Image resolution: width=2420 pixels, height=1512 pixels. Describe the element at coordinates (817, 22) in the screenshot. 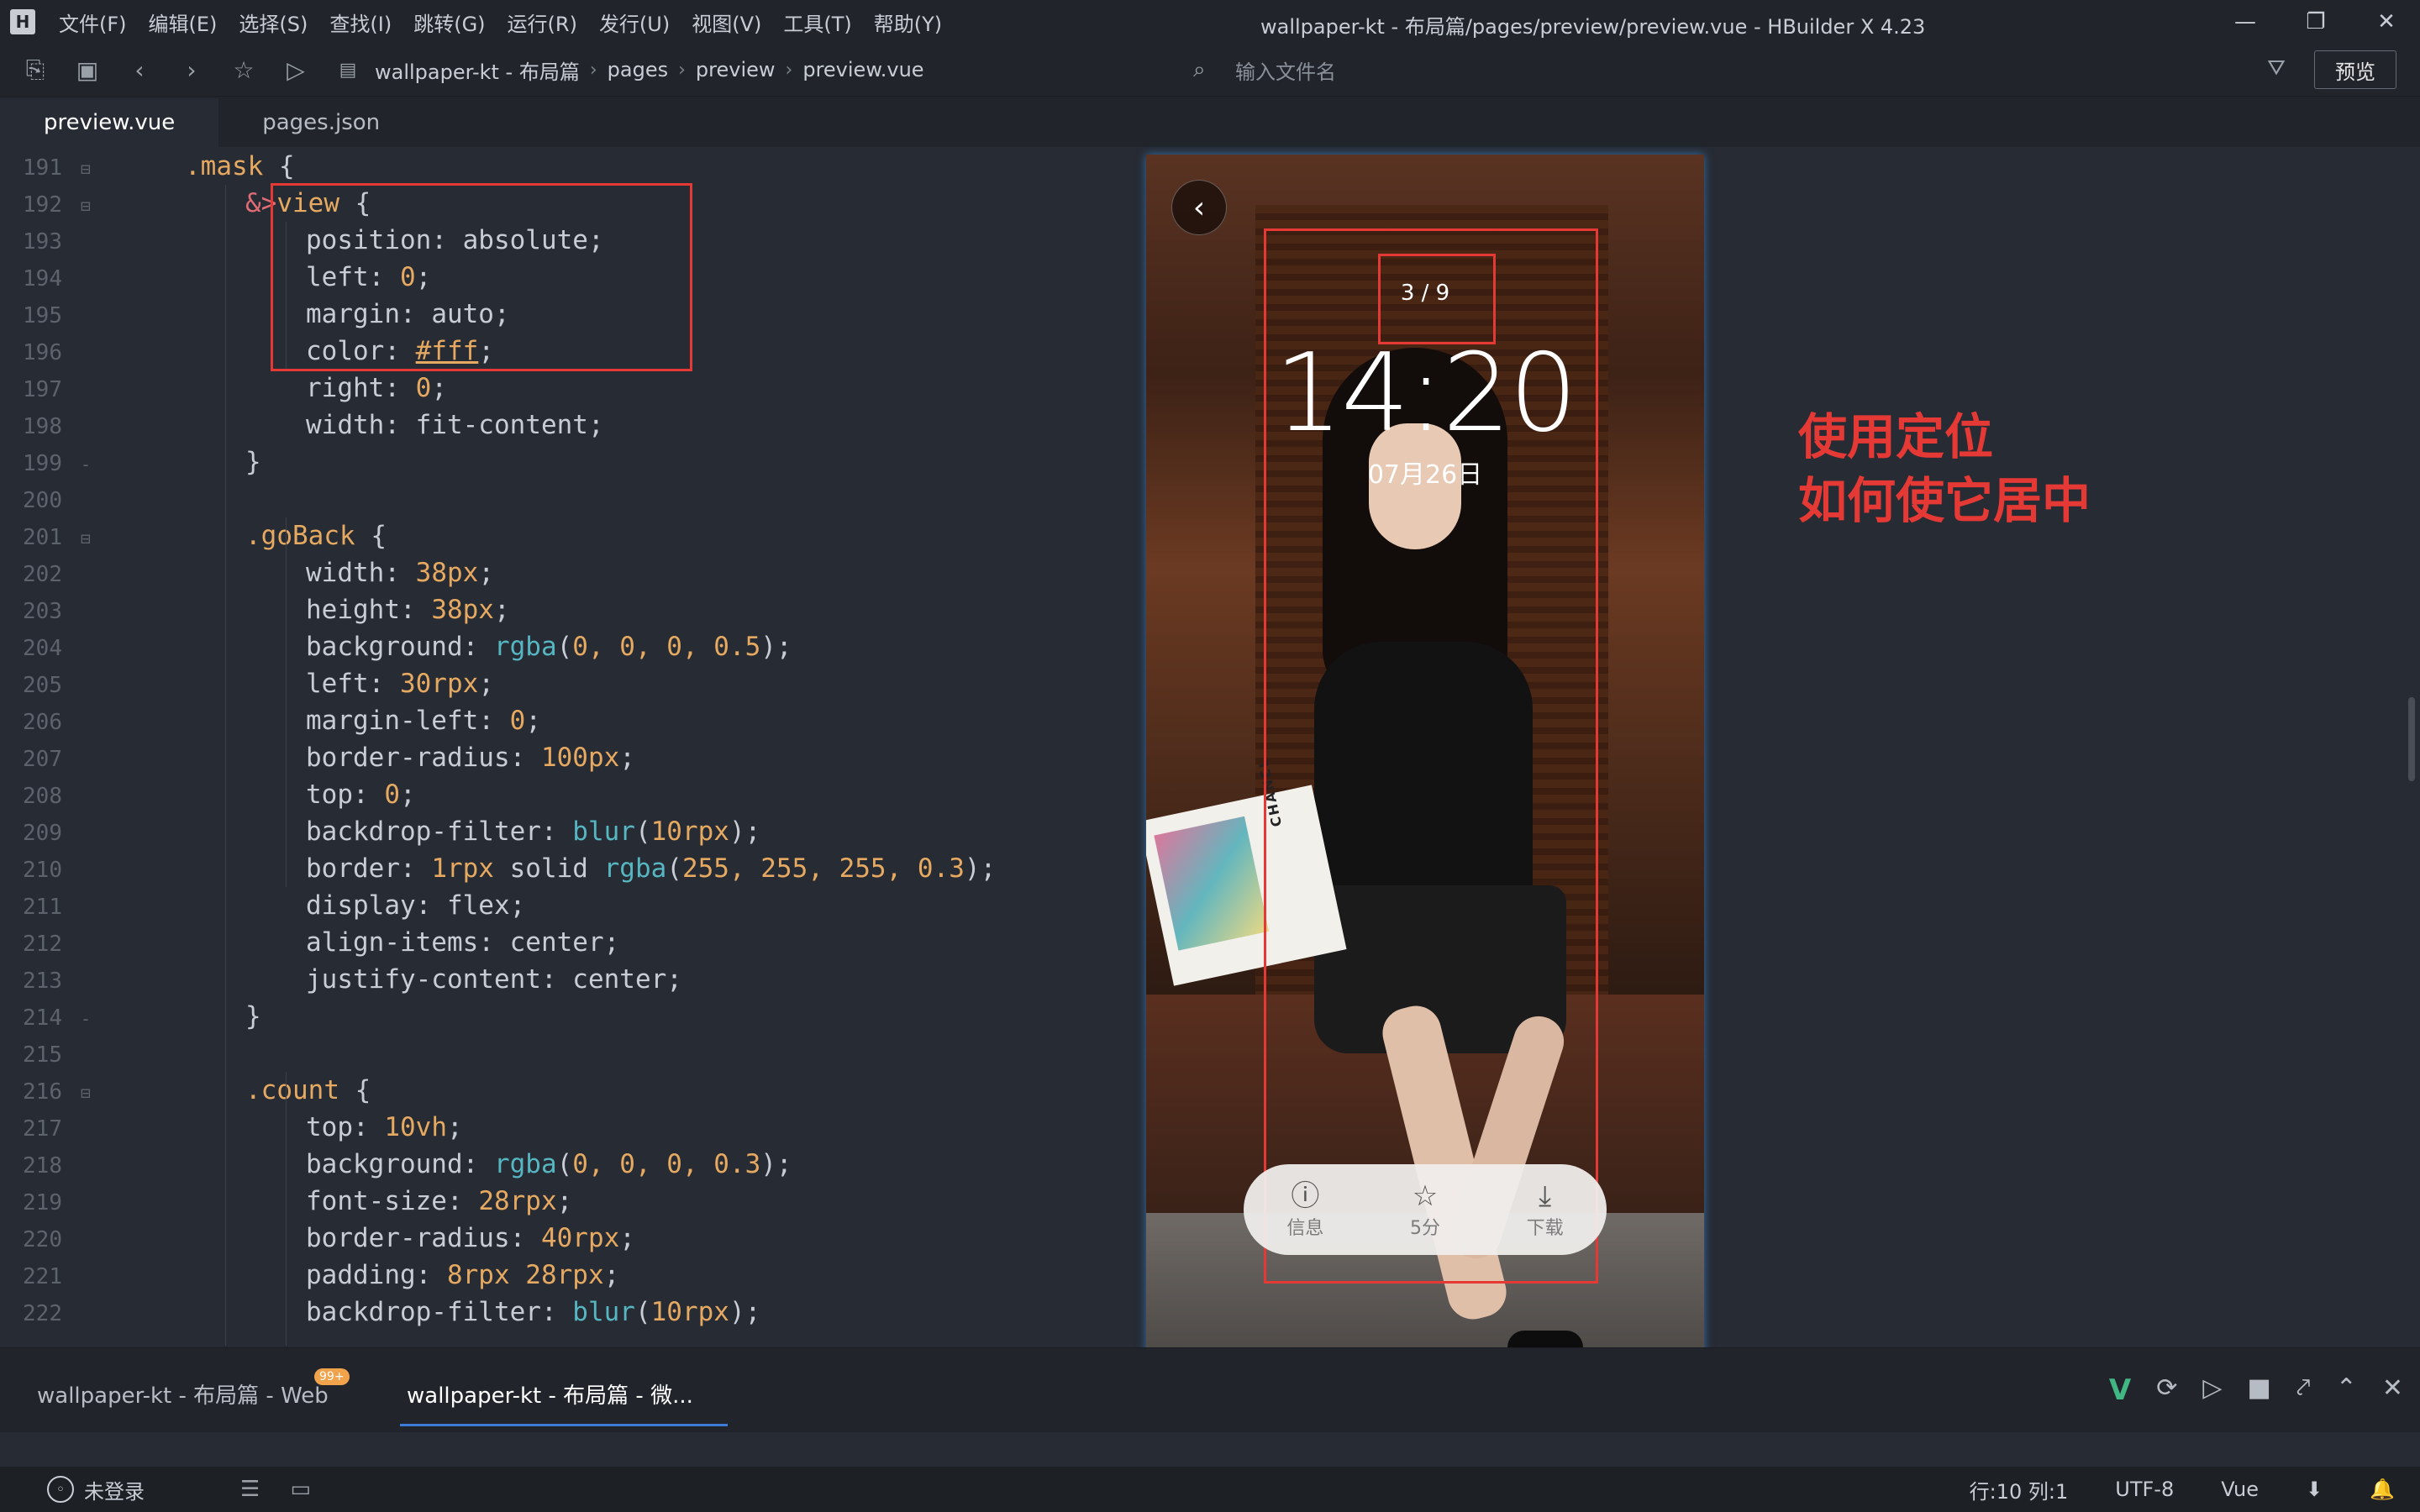

I see `menu-tools: 工具(T)` at that location.